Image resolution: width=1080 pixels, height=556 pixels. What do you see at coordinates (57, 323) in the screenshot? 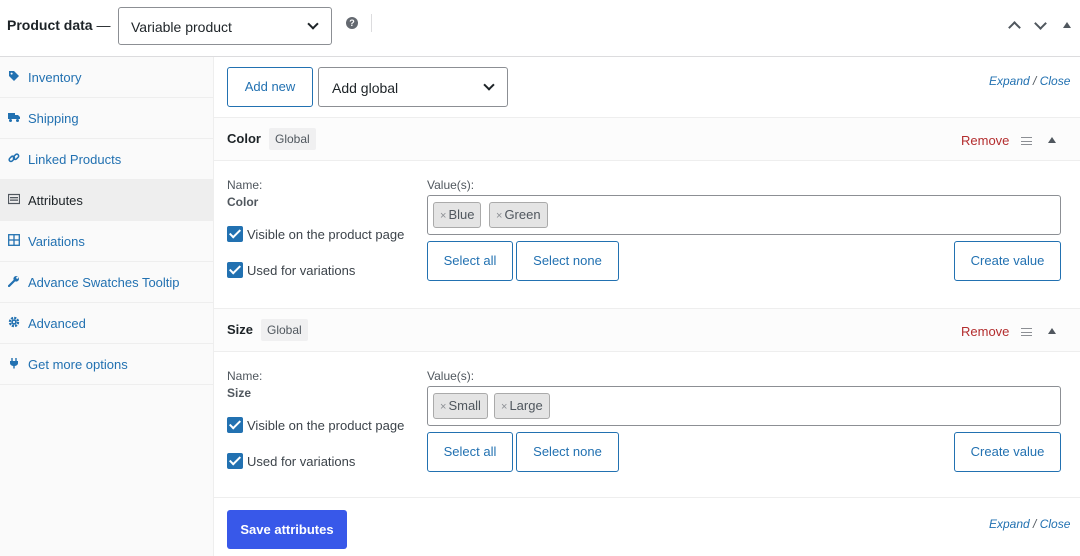
I see `sidebar-item-label: Advanced` at bounding box center [57, 323].